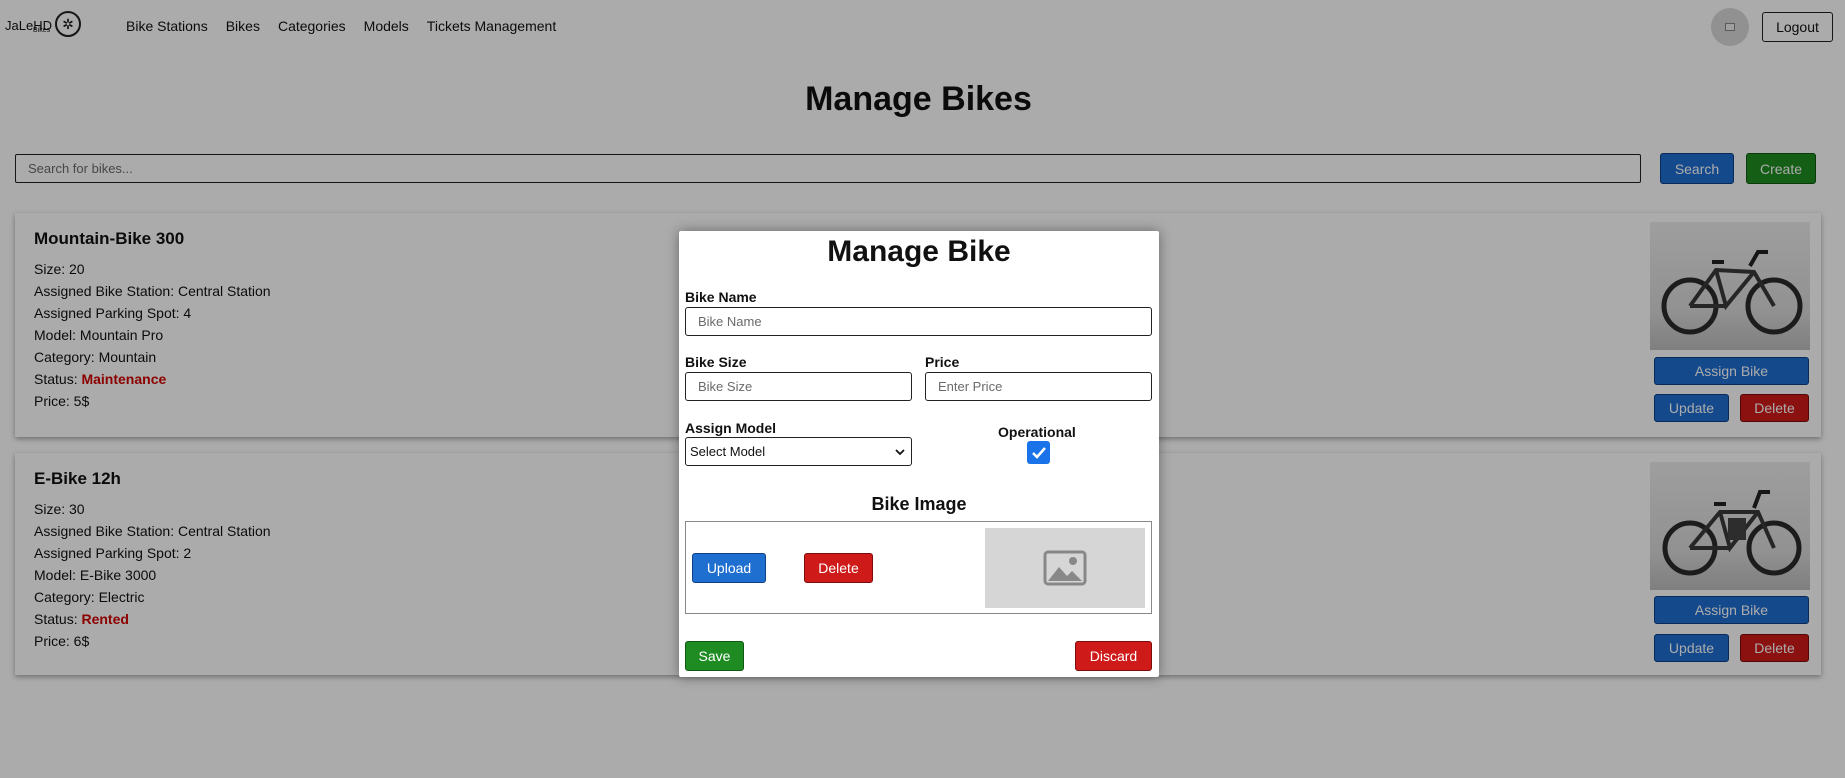 The image size is (1845, 778). Describe the element at coordinates (728, 451) in the screenshot. I see `model-select-value: Select Model` at that location.